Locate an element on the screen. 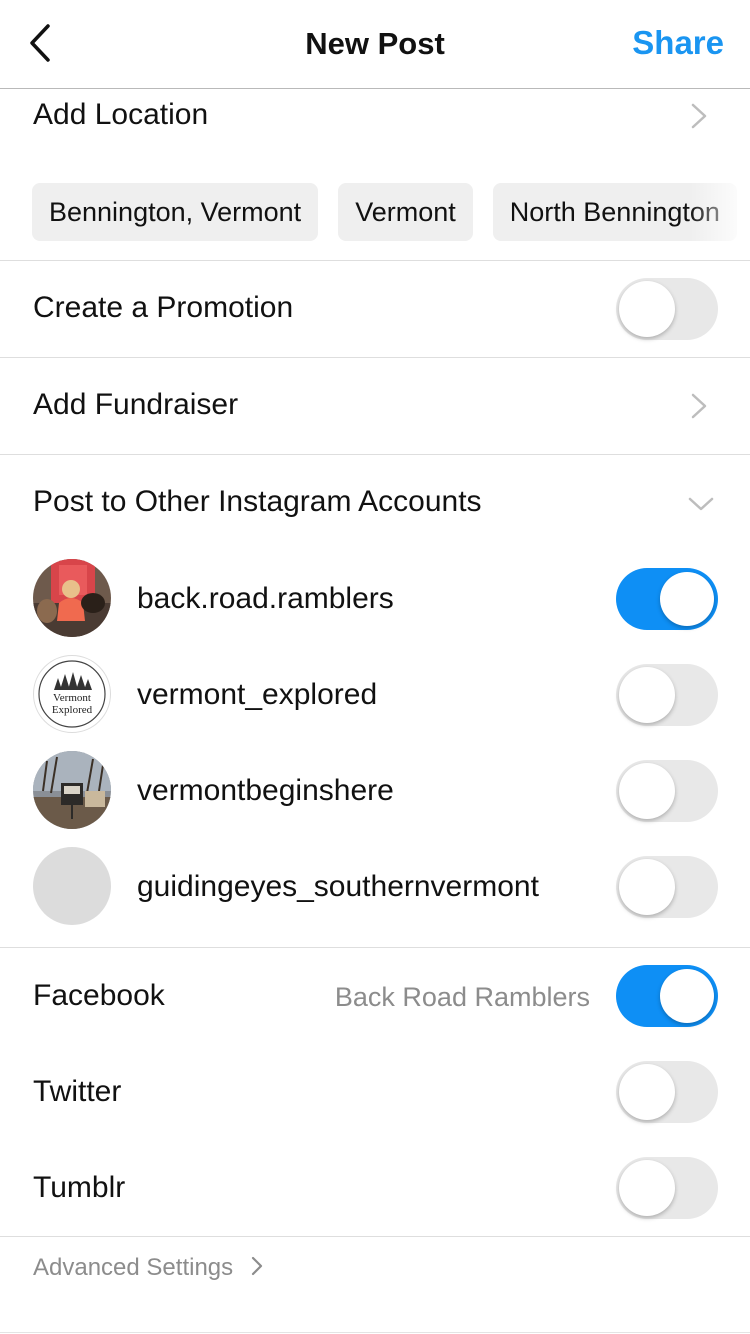 The height and width of the screenshot is (1334, 750). add-fundraiser-label: Add Fundraiser is located at coordinates (136, 404).